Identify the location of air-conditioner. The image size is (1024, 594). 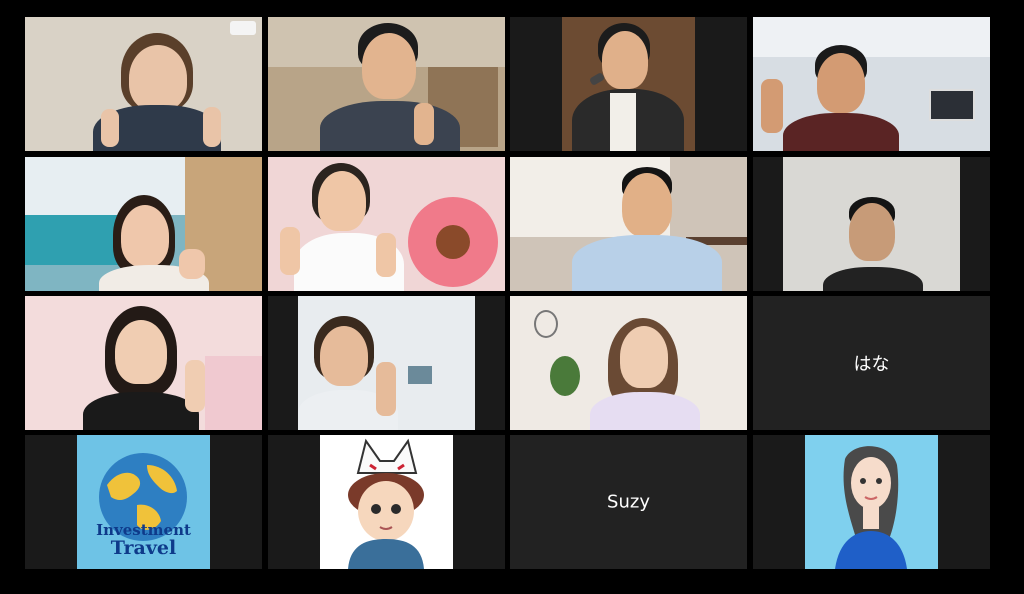
(243, 28).